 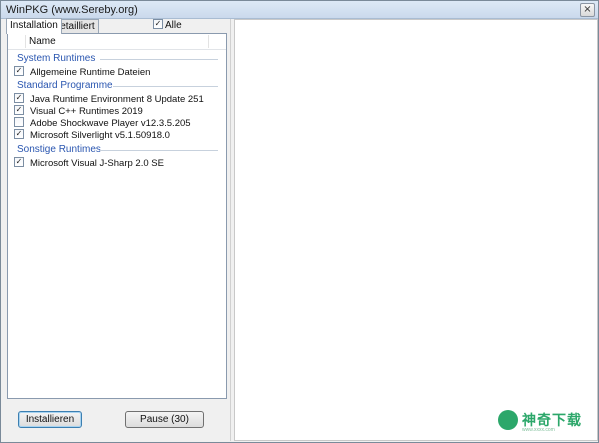 I want to click on item-label: Microsoft Silverlight v5.1.50918.0, so click(x=100, y=135).